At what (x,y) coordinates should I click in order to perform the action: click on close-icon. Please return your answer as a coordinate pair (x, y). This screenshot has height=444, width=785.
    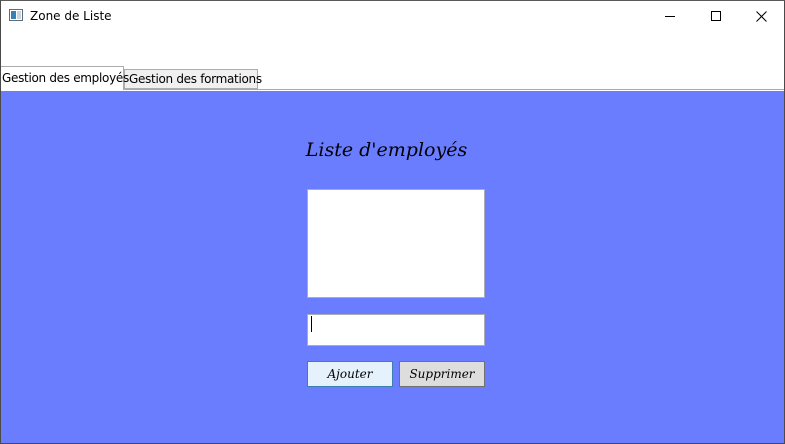
    Looking at the image, I should click on (761, 16).